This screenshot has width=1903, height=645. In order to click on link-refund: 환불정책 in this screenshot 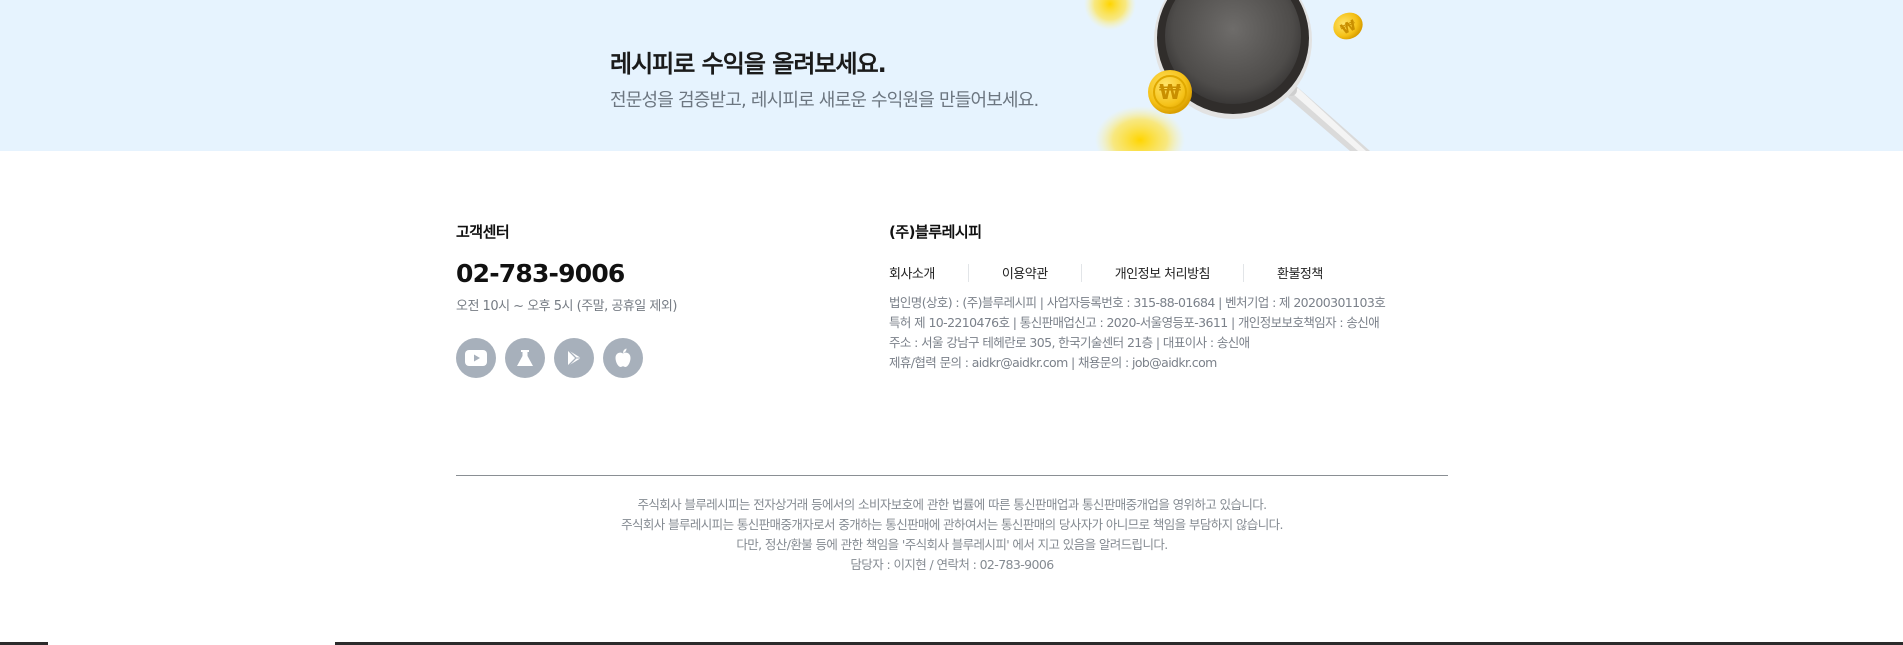, I will do `click(1300, 272)`.